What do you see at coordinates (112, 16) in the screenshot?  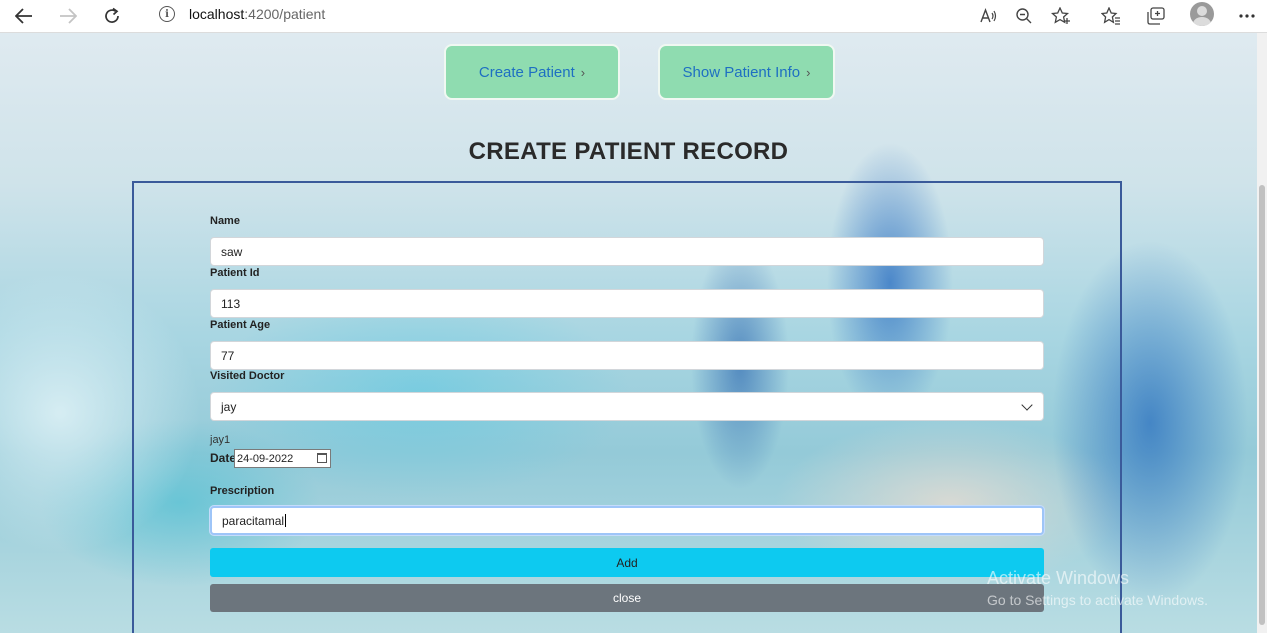 I see `reload-icon` at bounding box center [112, 16].